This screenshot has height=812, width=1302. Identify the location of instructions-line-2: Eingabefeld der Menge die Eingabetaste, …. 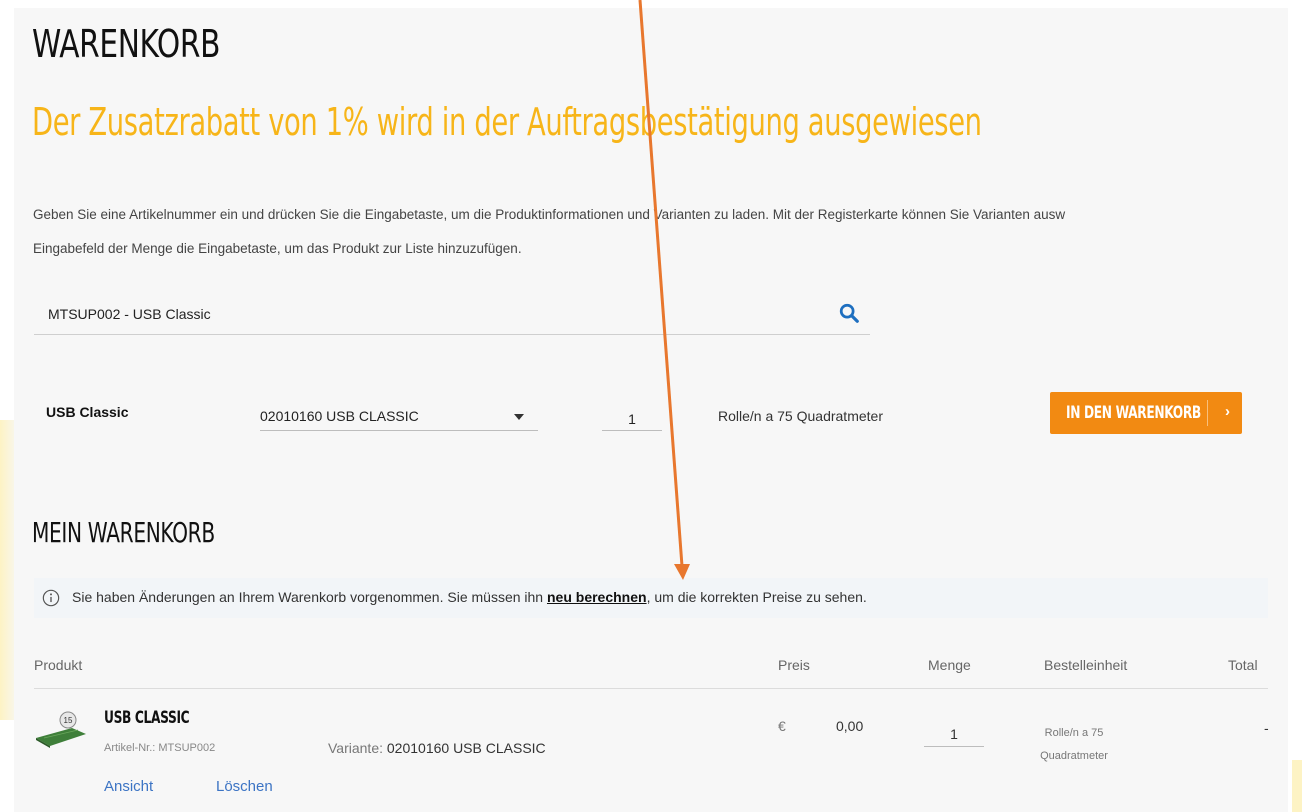
(277, 248).